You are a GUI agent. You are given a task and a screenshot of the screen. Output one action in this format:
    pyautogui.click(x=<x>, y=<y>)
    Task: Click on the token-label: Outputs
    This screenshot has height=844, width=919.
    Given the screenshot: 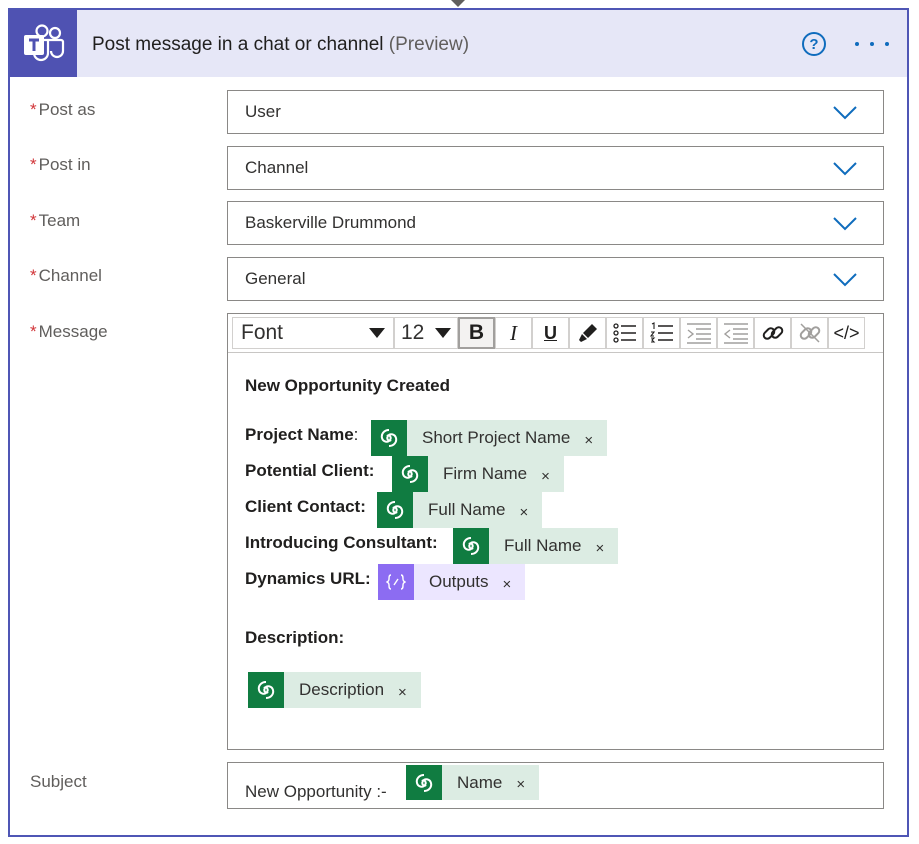 What is the action you would take?
    pyautogui.click(x=459, y=581)
    